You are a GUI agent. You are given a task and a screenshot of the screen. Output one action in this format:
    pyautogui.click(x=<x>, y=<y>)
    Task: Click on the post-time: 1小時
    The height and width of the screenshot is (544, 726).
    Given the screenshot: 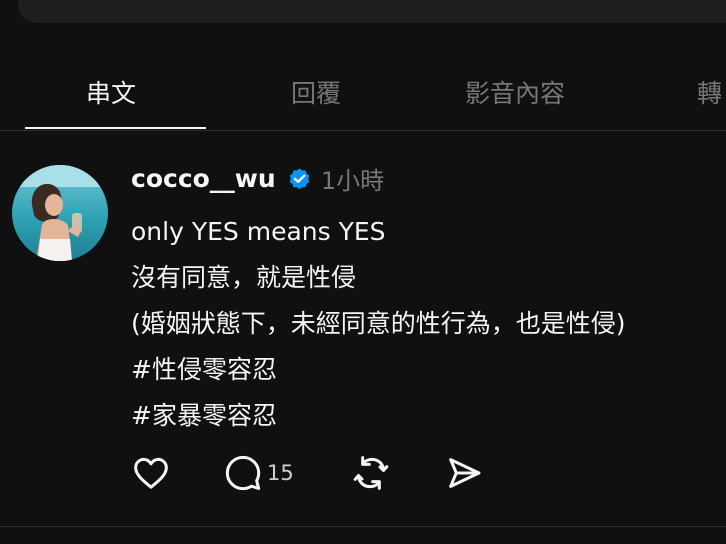 What is the action you would take?
    pyautogui.click(x=352, y=181)
    